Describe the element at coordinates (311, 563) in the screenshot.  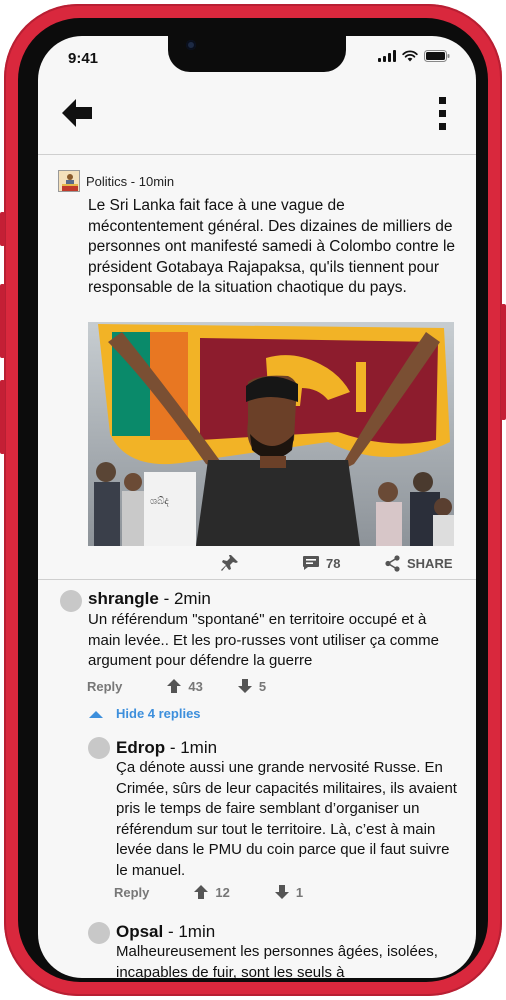
I see `comment-icon` at that location.